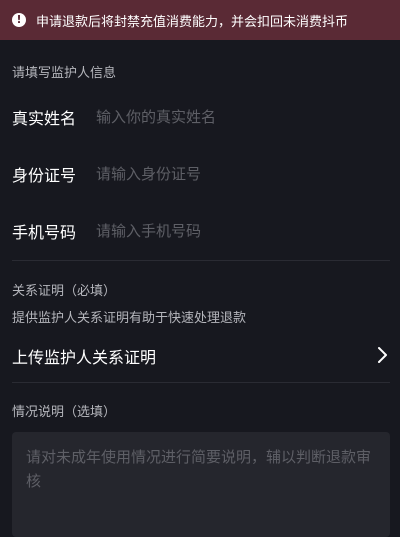  Describe the element at coordinates (19, 20) in the screenshot. I see `exclamation-circle-icon: !` at that location.